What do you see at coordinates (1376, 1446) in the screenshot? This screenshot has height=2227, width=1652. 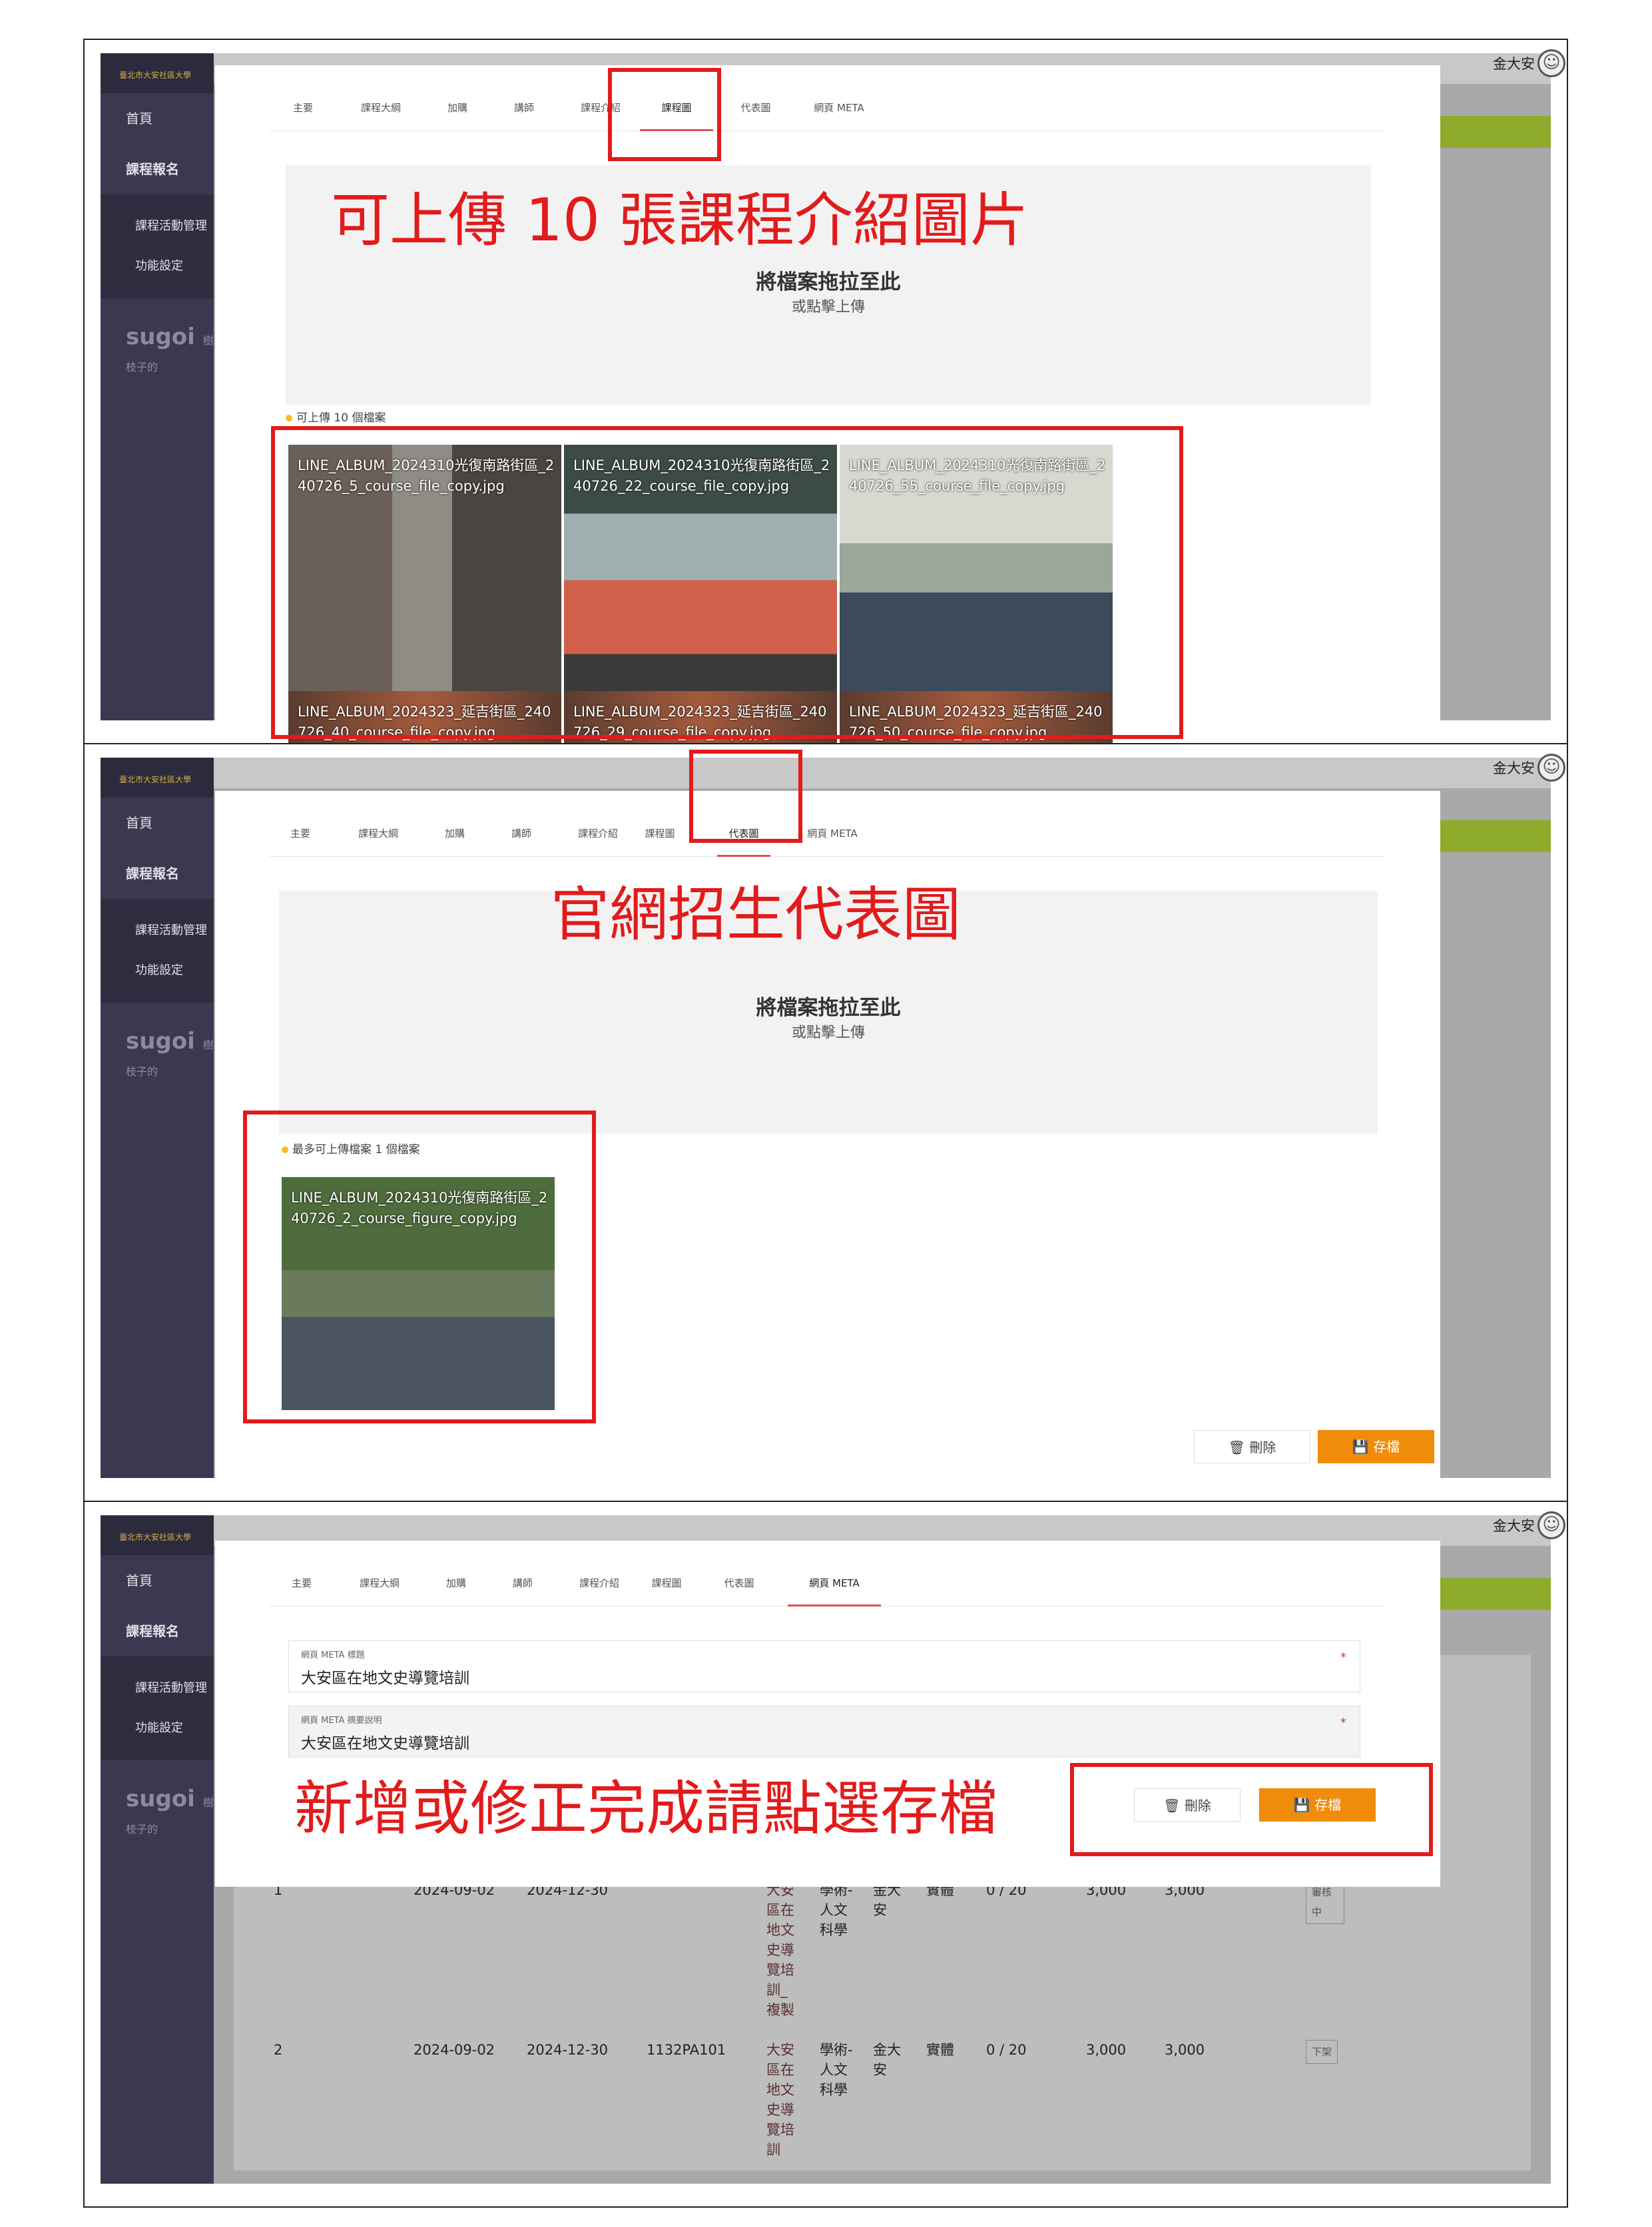 I see `save-button: 💾 存檔` at bounding box center [1376, 1446].